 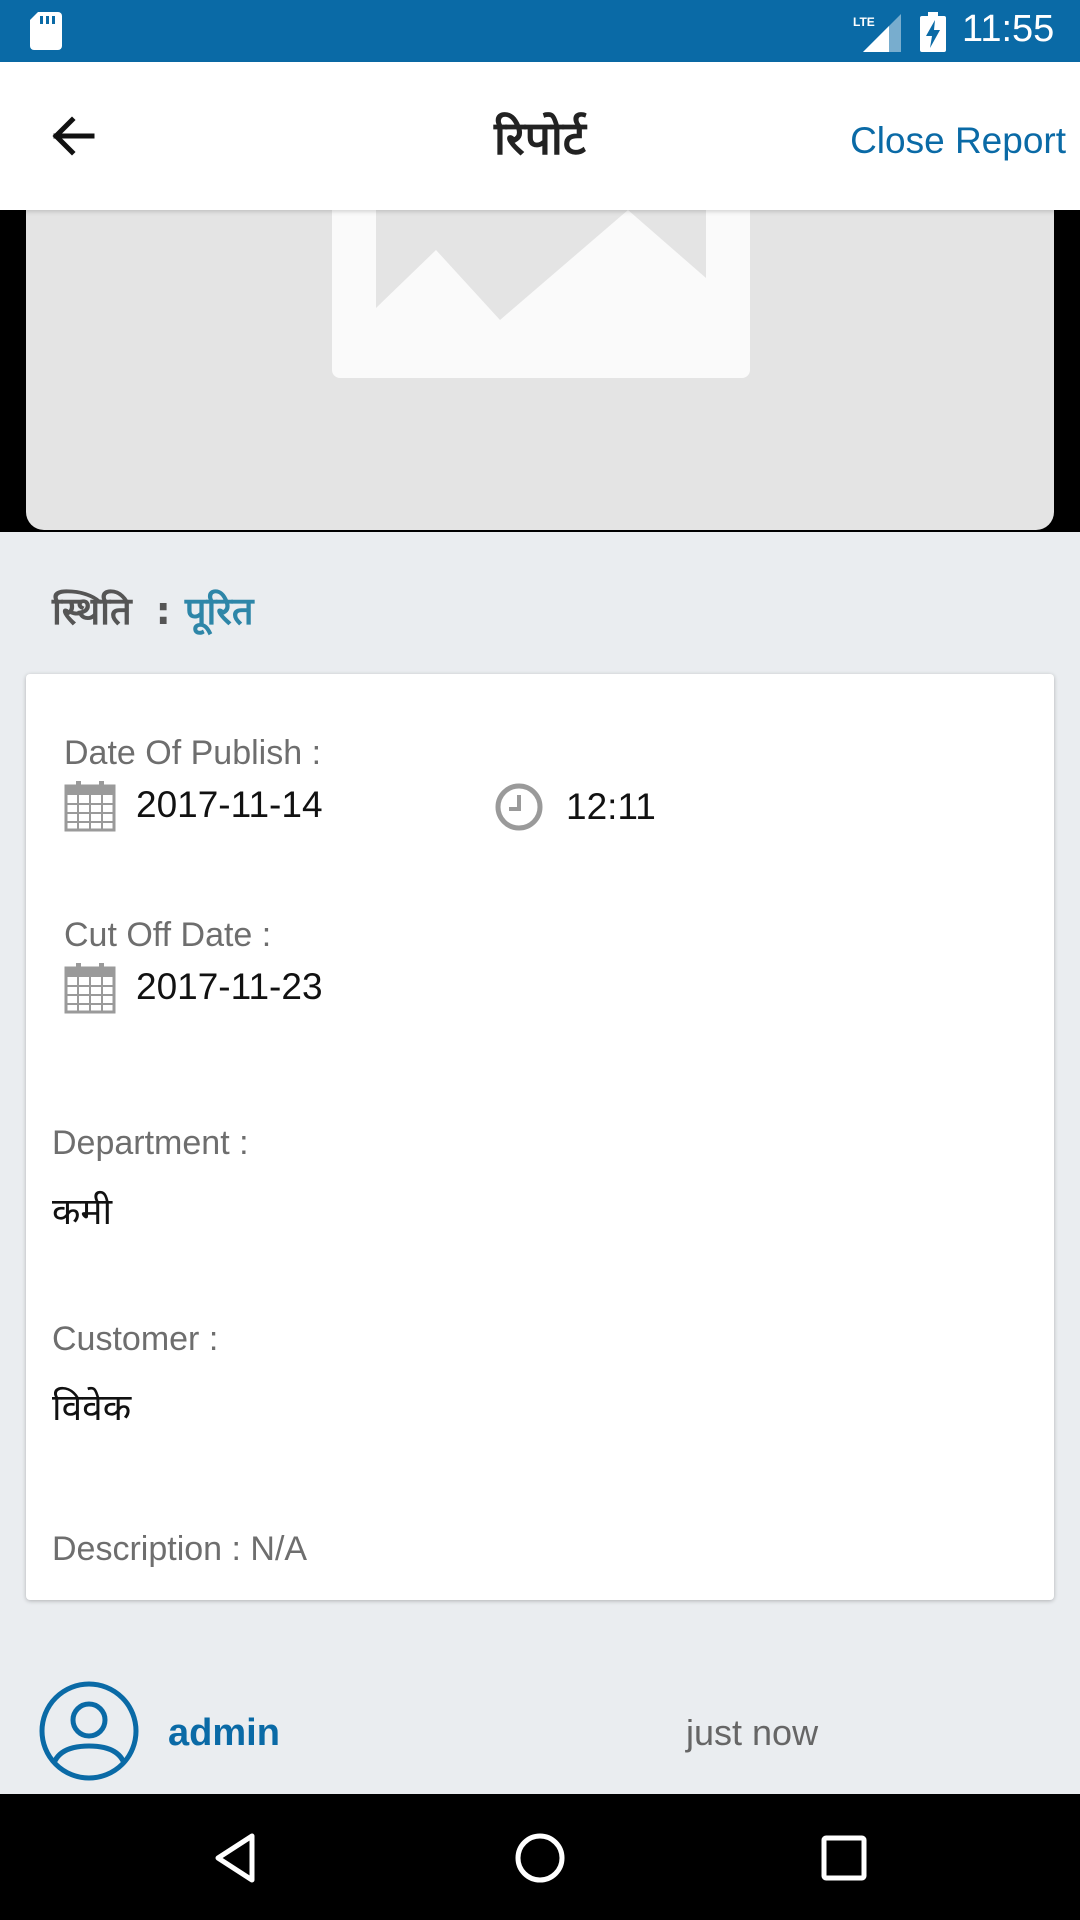 What do you see at coordinates (153, 610) in the screenshot?
I see `report-status: स्थिति: पूरित` at bounding box center [153, 610].